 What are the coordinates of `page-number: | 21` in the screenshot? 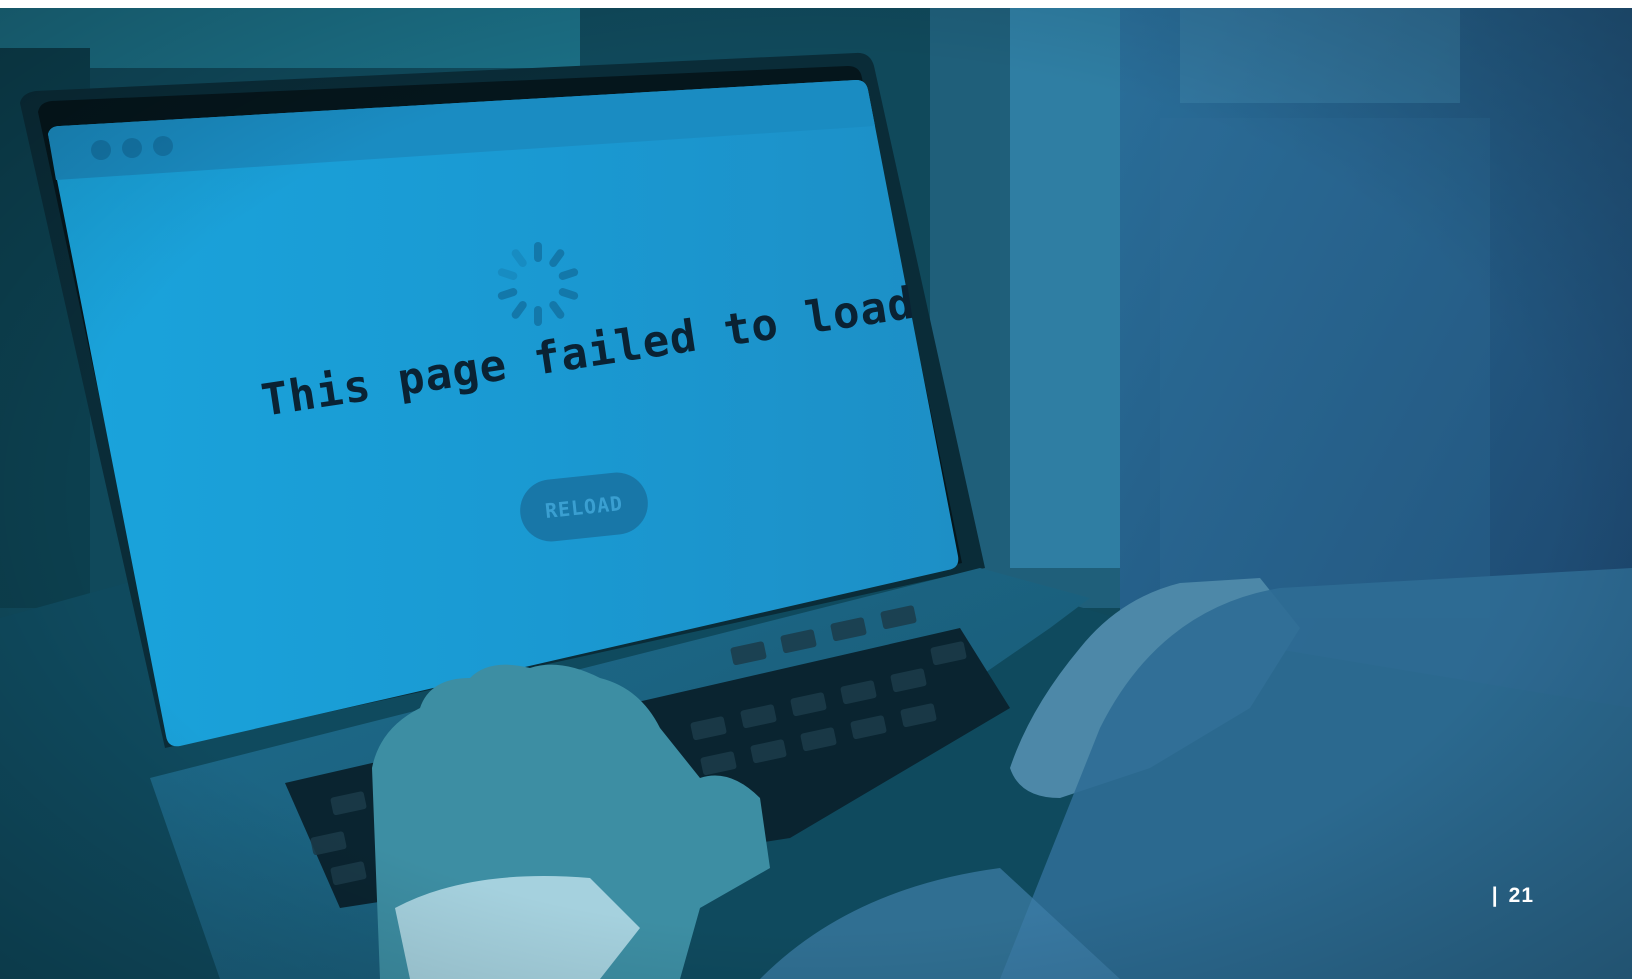 It's located at (1513, 896).